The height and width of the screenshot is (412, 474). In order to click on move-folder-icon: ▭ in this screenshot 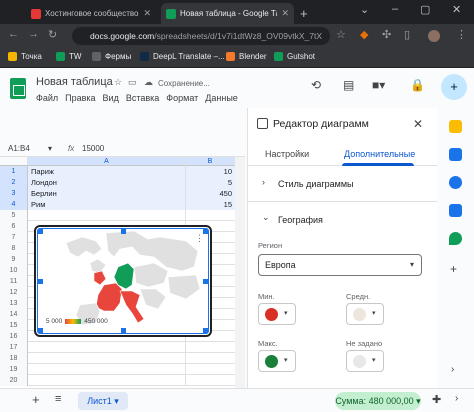, I will do `click(132, 82)`.